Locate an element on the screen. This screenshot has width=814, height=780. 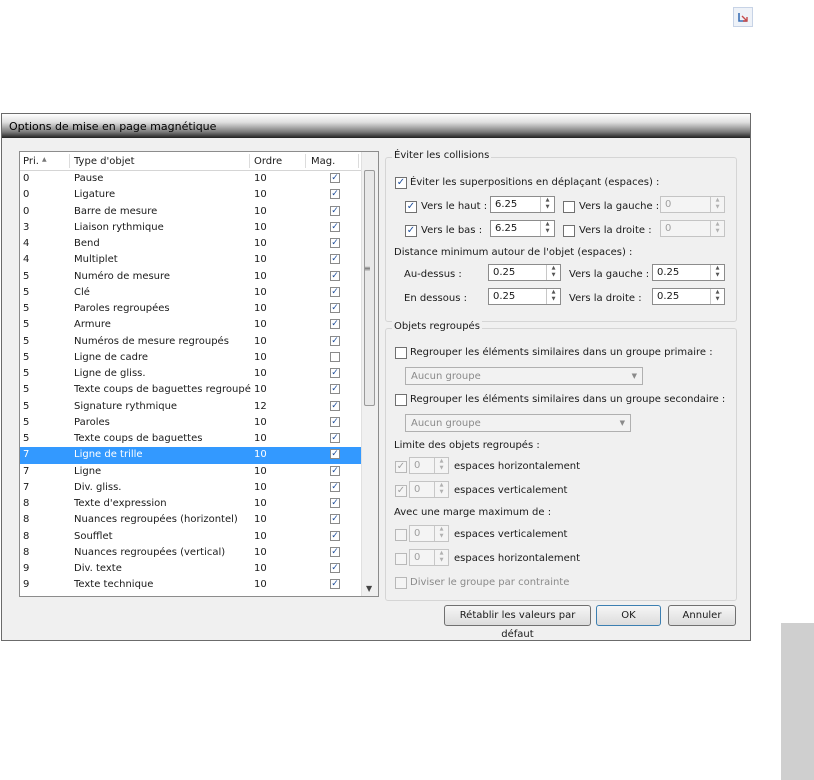
secondary-group-checkbox is located at coordinates (401, 400).